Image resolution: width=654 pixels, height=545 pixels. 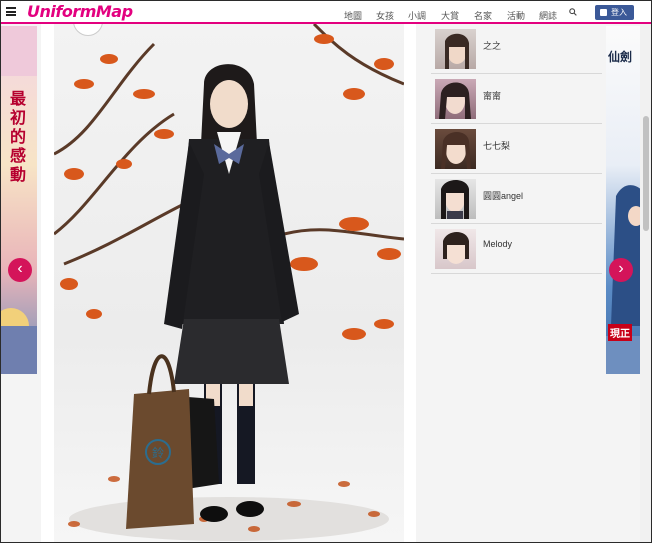 I want to click on list-item: Melody, so click(x=516, y=249).